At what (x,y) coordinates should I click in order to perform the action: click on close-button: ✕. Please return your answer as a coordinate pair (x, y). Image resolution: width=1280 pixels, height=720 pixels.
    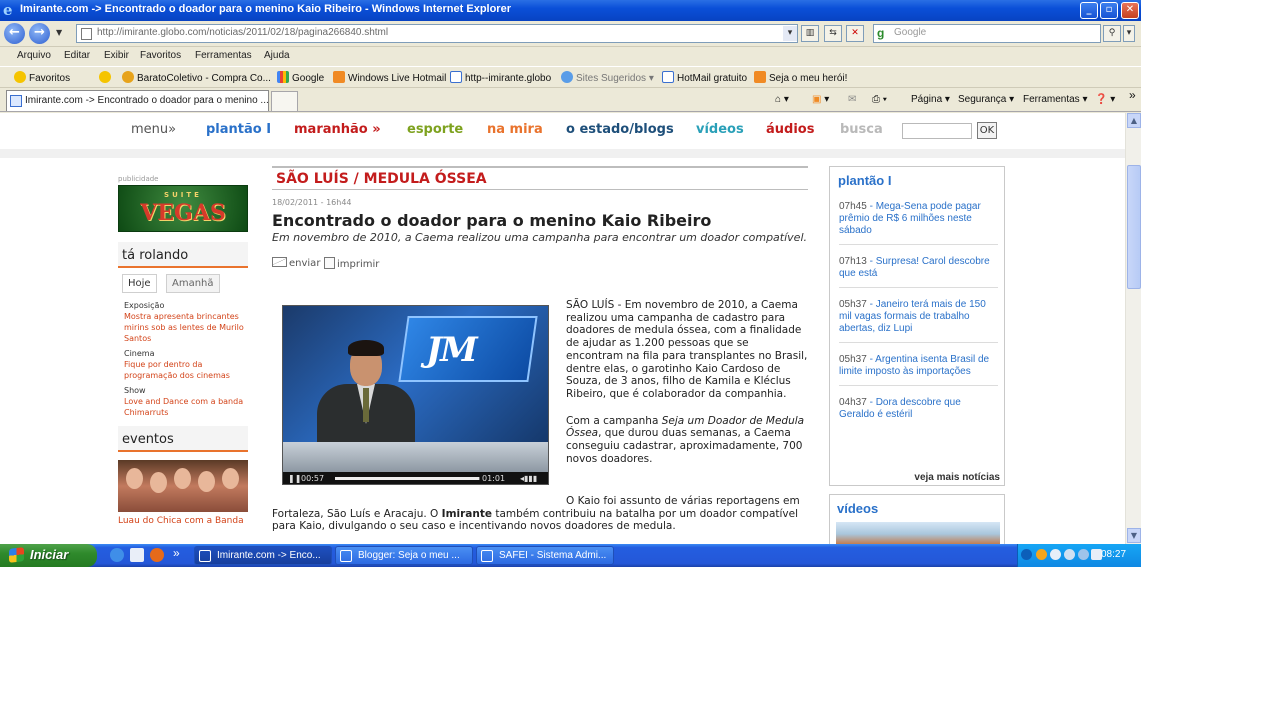
    Looking at the image, I should click on (1130, 10).